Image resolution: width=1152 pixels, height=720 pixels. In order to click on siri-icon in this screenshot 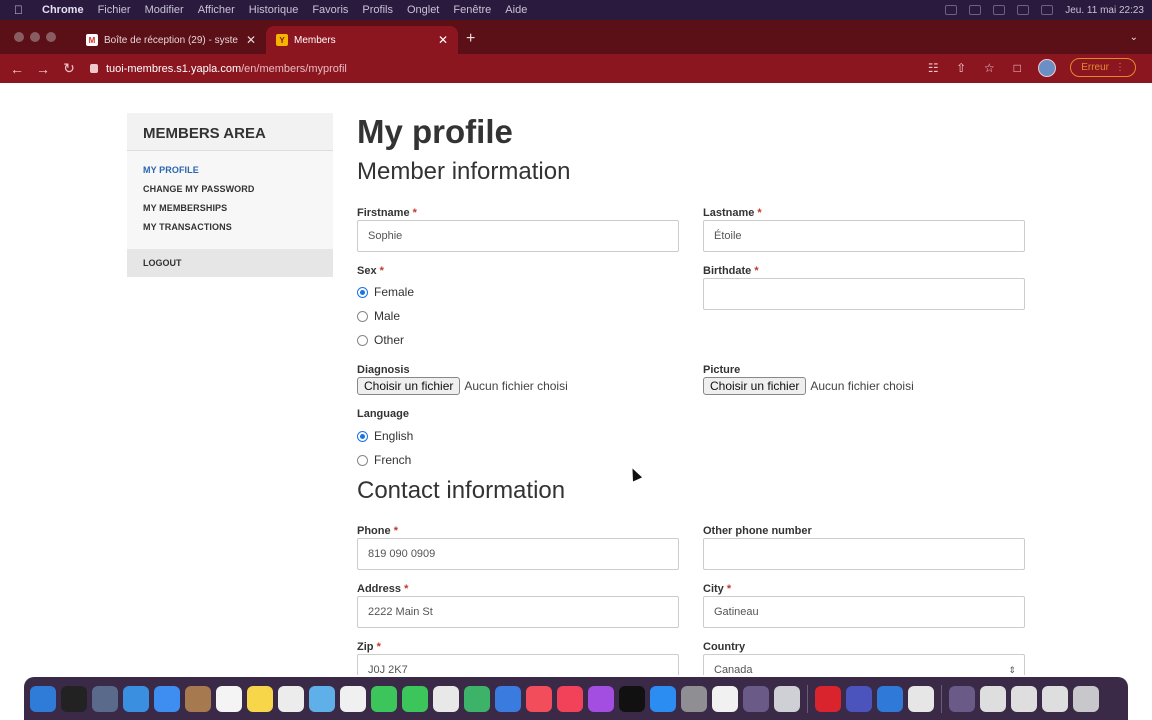, I will do `click(74, 698)`.